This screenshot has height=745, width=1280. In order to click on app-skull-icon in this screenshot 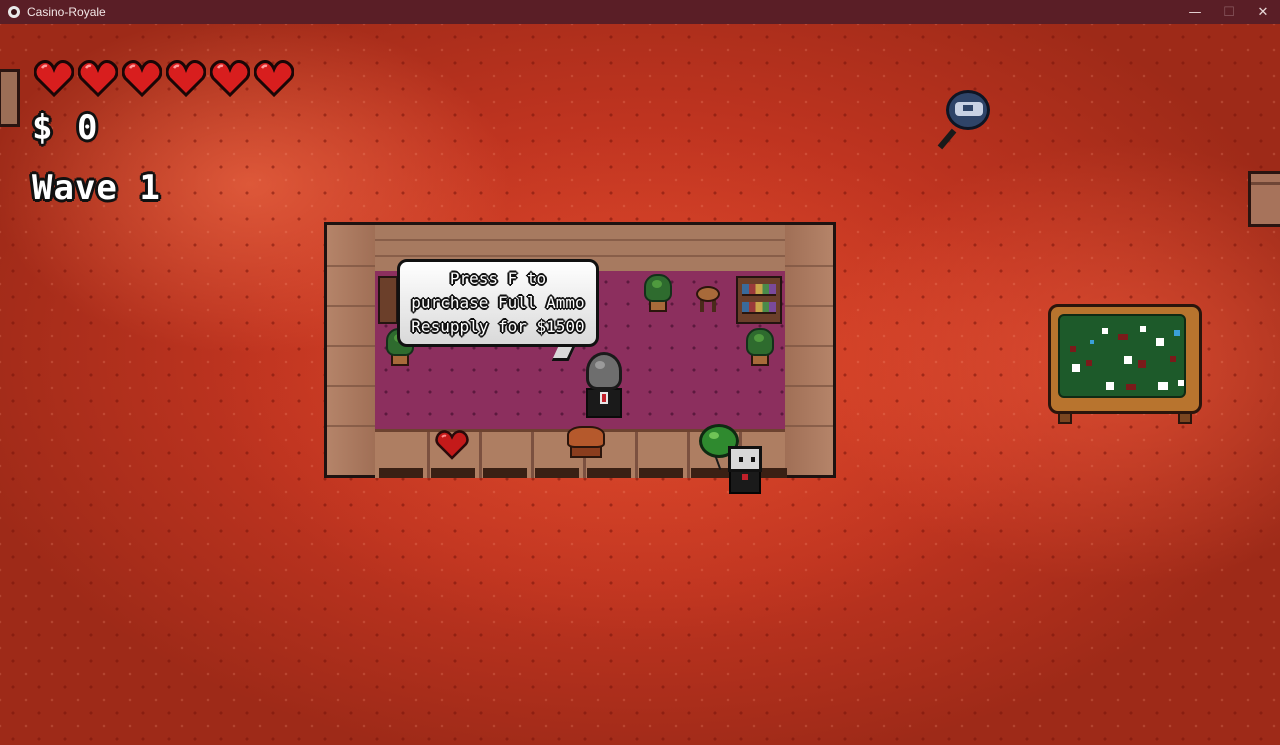, I will do `click(14, 12)`.